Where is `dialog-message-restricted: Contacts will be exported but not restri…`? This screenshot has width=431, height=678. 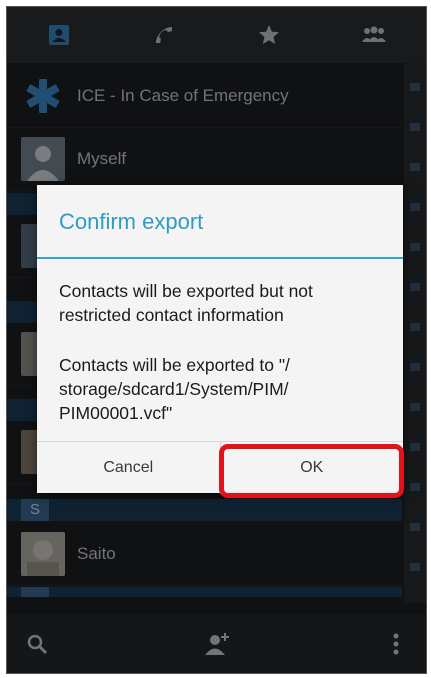 dialog-message-restricted: Contacts will be exported but not restri… is located at coordinates (186, 303).